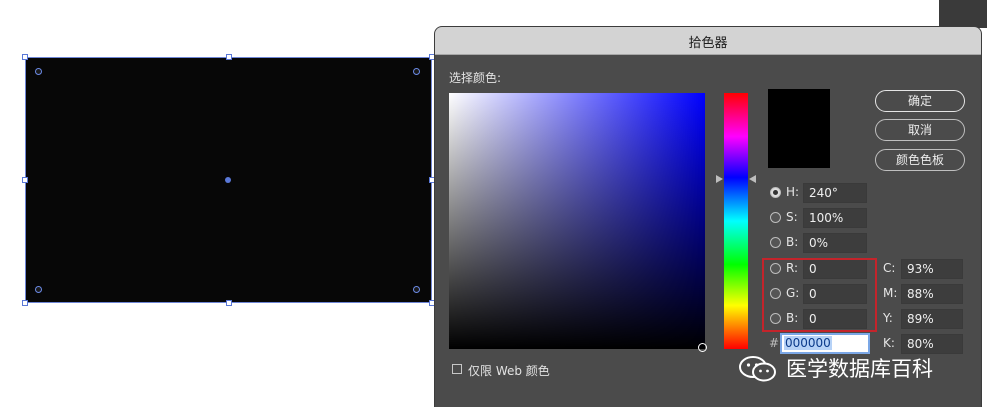 This screenshot has height=407, width=987. I want to click on hue-slider-arrow-left, so click(719, 179).